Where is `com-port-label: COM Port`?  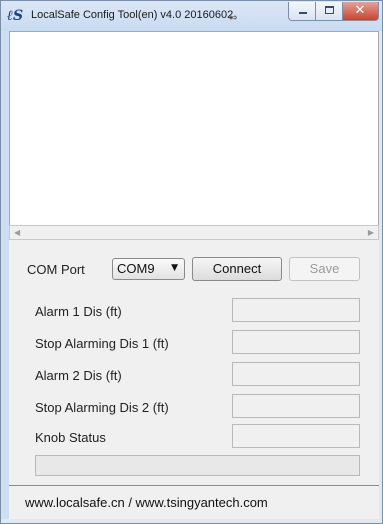
com-port-label: COM Port is located at coordinates (56, 269).